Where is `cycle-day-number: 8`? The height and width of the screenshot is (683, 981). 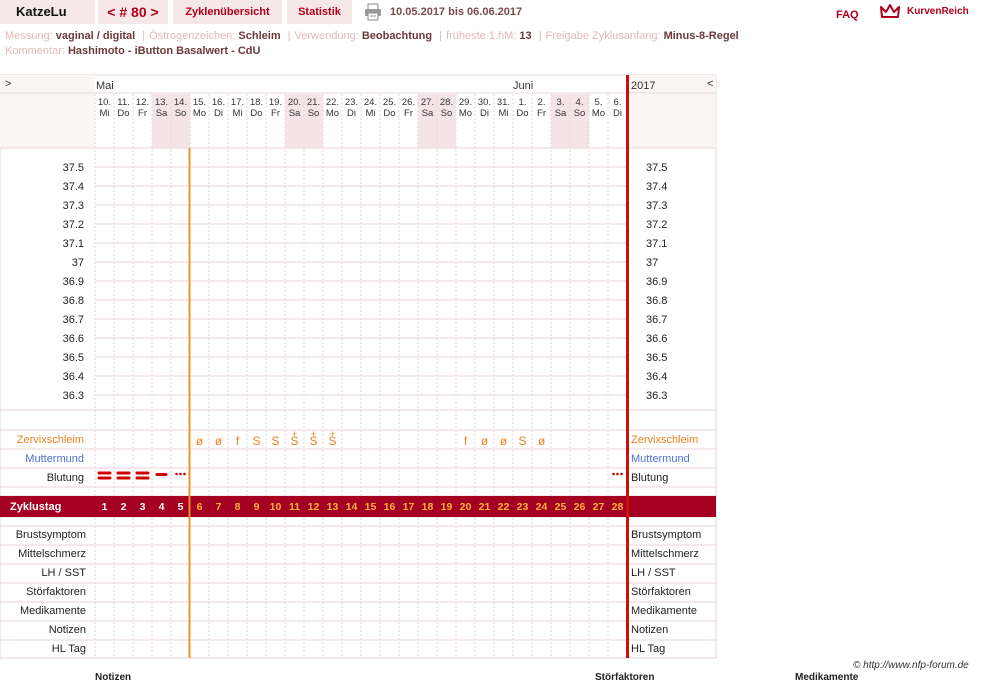
cycle-day-number: 8 is located at coordinates (238, 507).